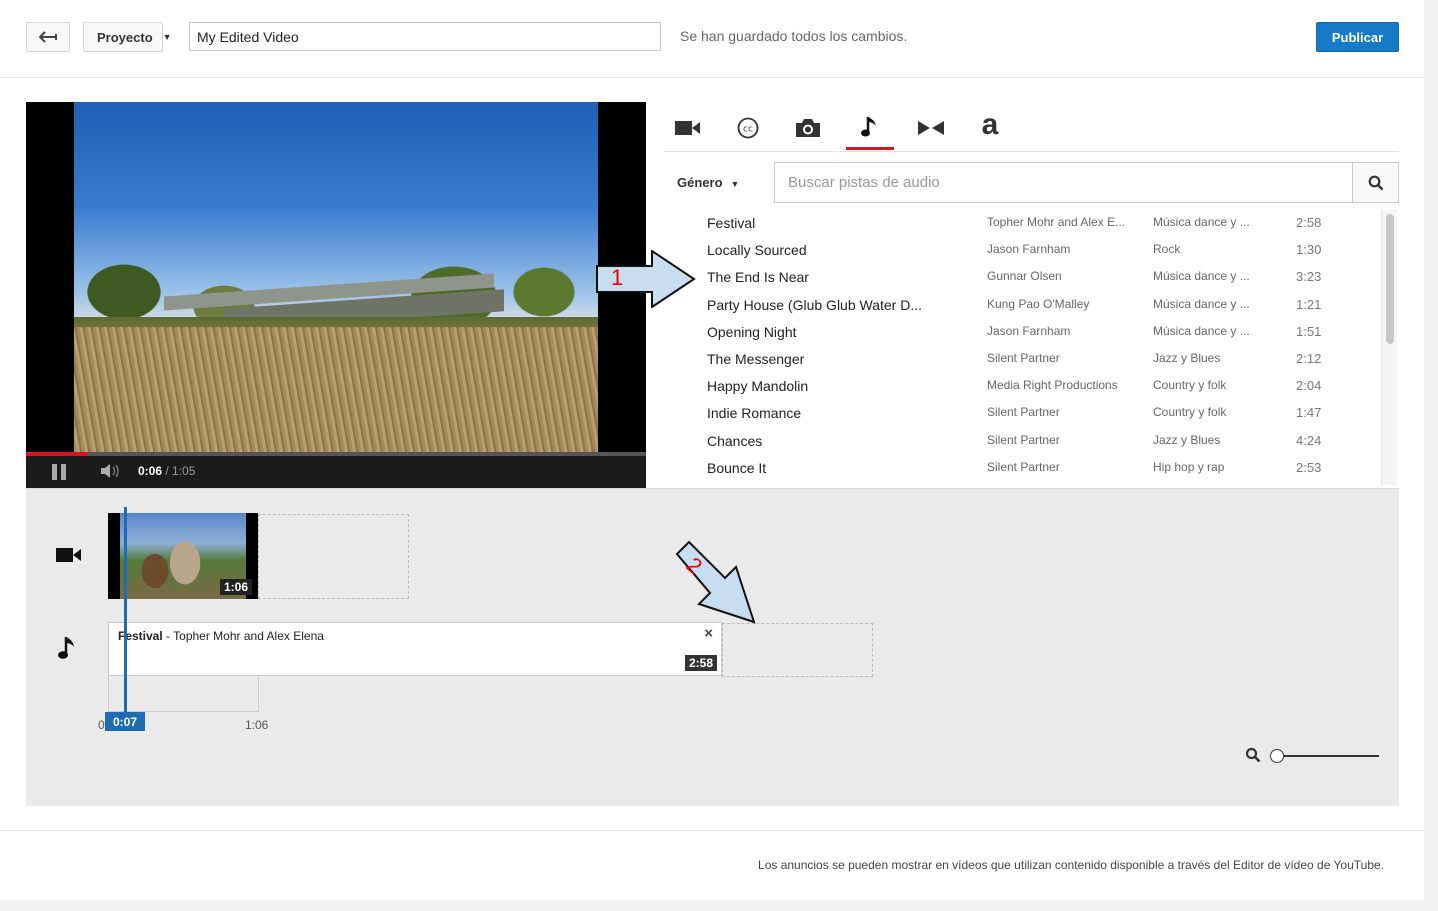 The width and height of the screenshot is (1438, 911). What do you see at coordinates (712, 830) in the screenshot?
I see `footer-divider` at bounding box center [712, 830].